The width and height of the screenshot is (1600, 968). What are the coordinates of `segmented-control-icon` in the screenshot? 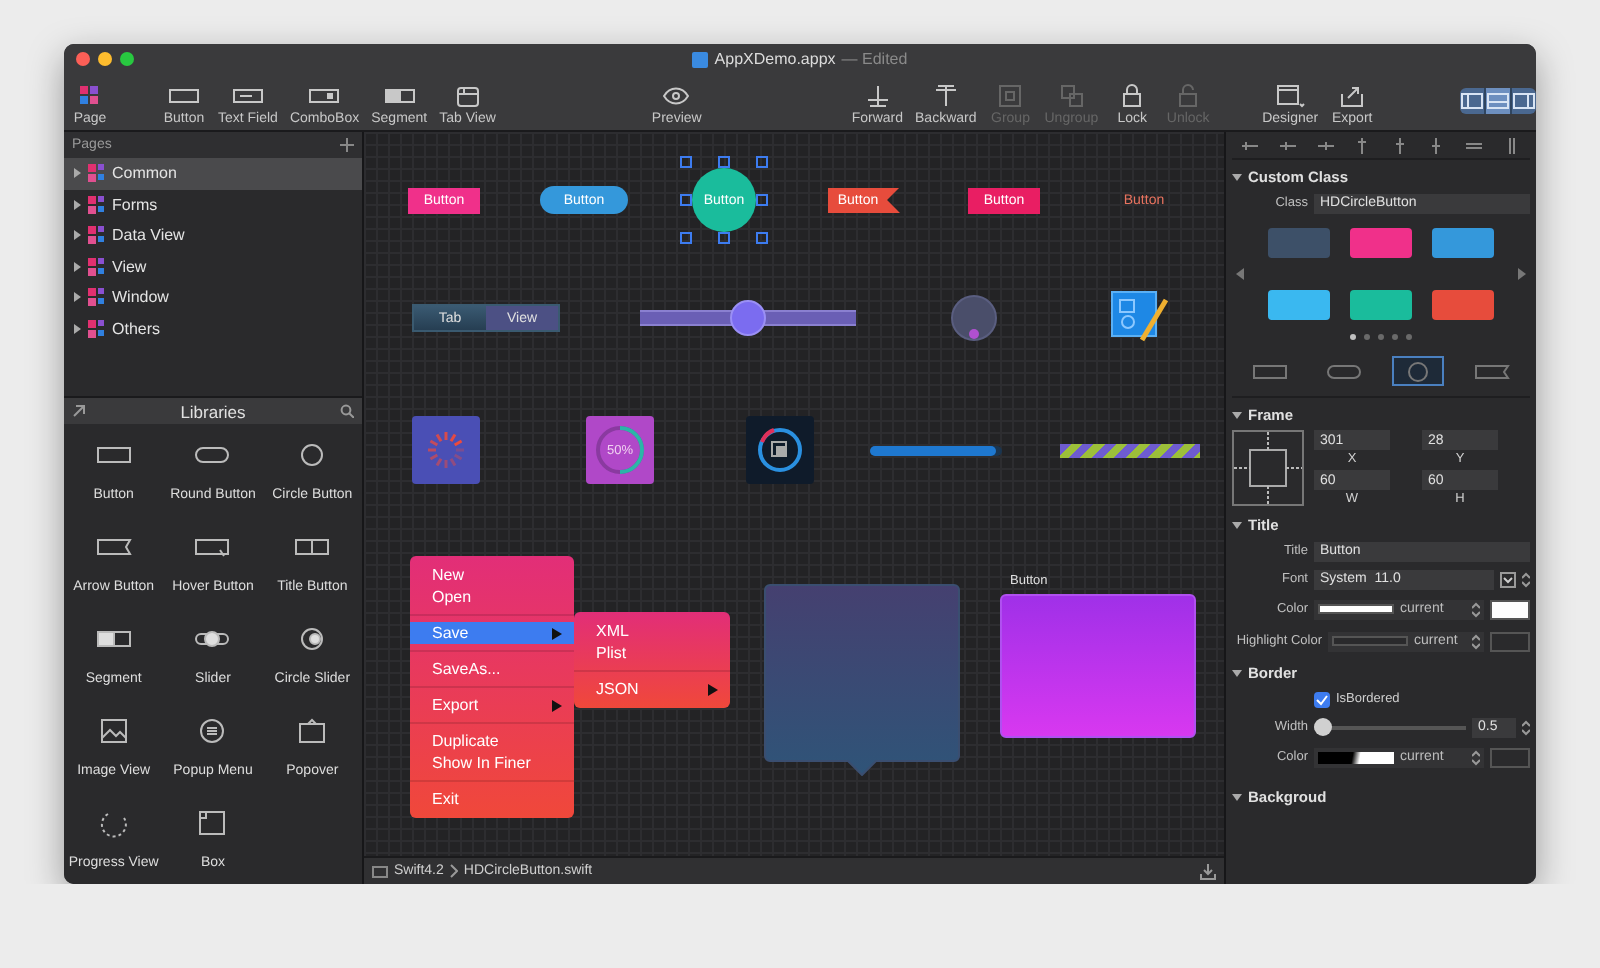 It's located at (399, 96).